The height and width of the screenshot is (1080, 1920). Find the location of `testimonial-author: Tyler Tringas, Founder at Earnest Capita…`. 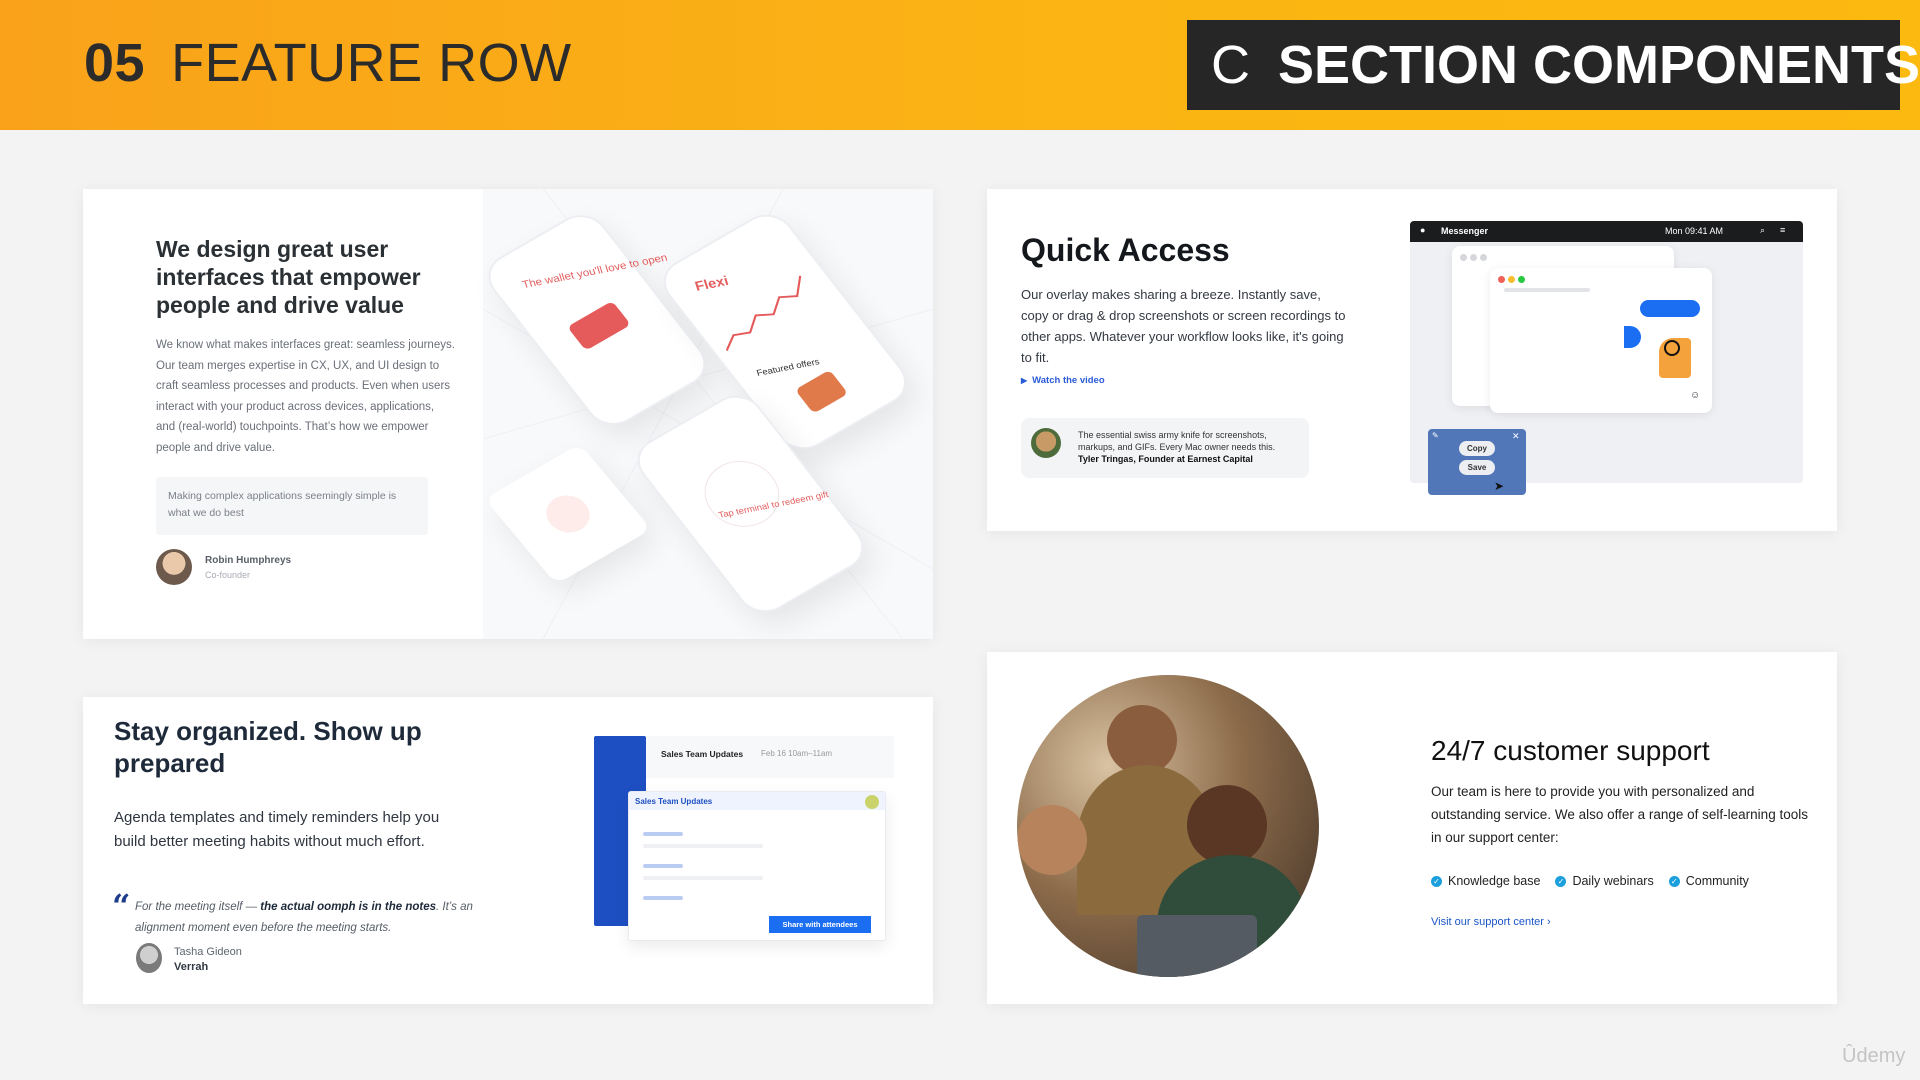

testimonial-author: Tyler Tringas, Founder at Earnest Capita… is located at coordinates (1165, 459).